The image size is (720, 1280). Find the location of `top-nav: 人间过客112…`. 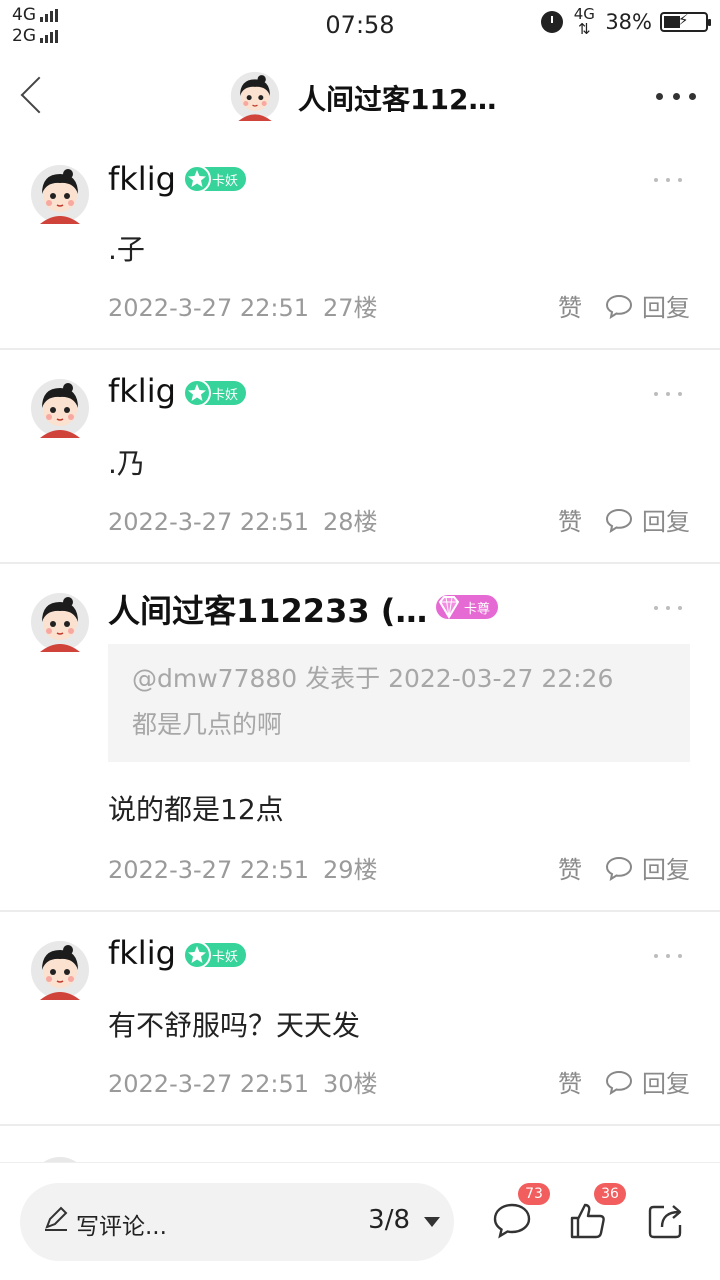

top-nav: 人间过客112… is located at coordinates (360, 96).